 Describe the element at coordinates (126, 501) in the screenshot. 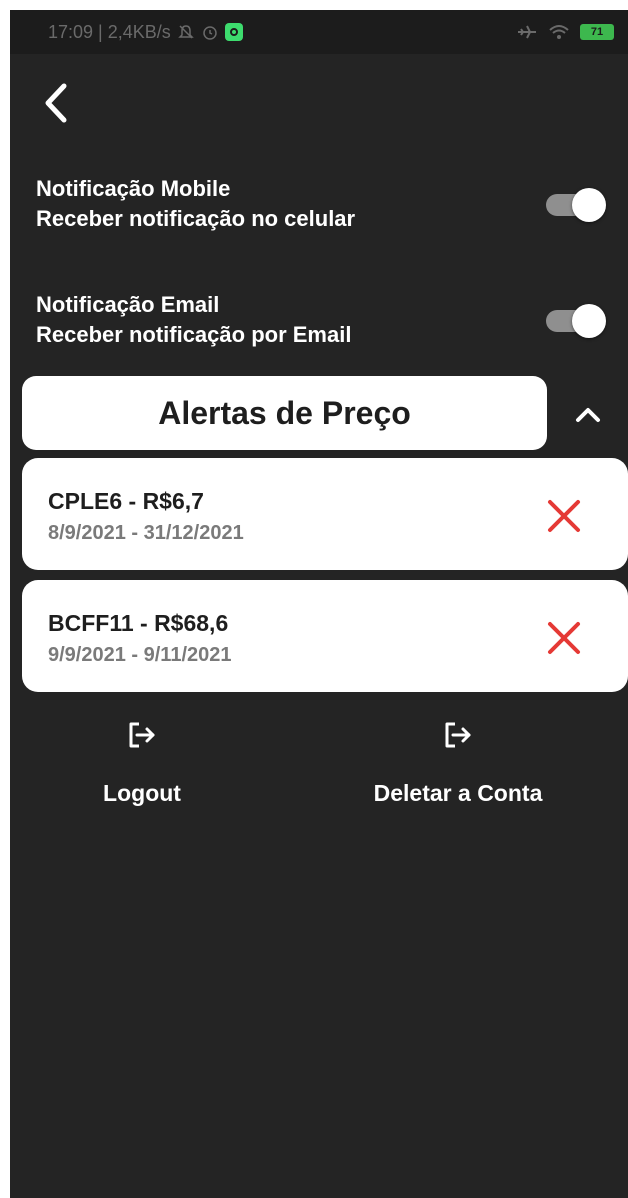

I see `price-alert-title: CPLE6 - R$6,7` at that location.